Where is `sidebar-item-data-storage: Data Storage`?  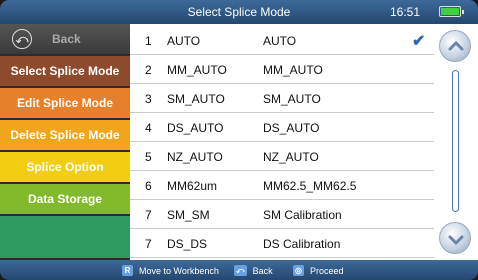 sidebar-item-data-storage: Data Storage is located at coordinates (65, 200).